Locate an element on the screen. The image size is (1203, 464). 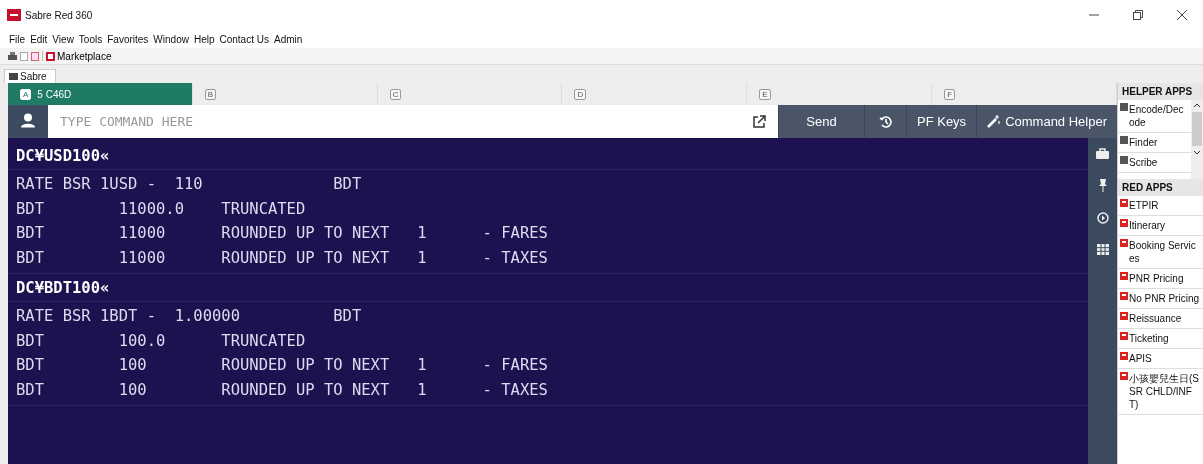
pin-icon is located at coordinates (1102, 185).